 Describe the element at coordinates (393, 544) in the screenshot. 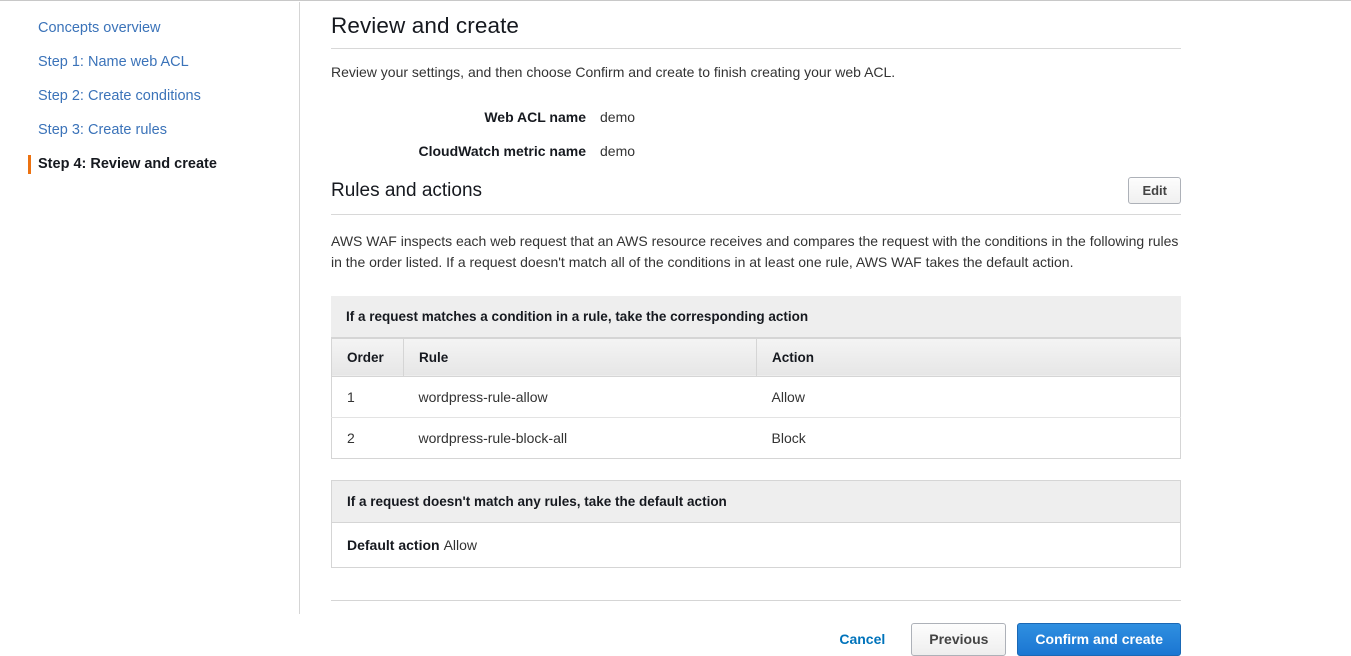

I see `default-action-label: Default action` at that location.